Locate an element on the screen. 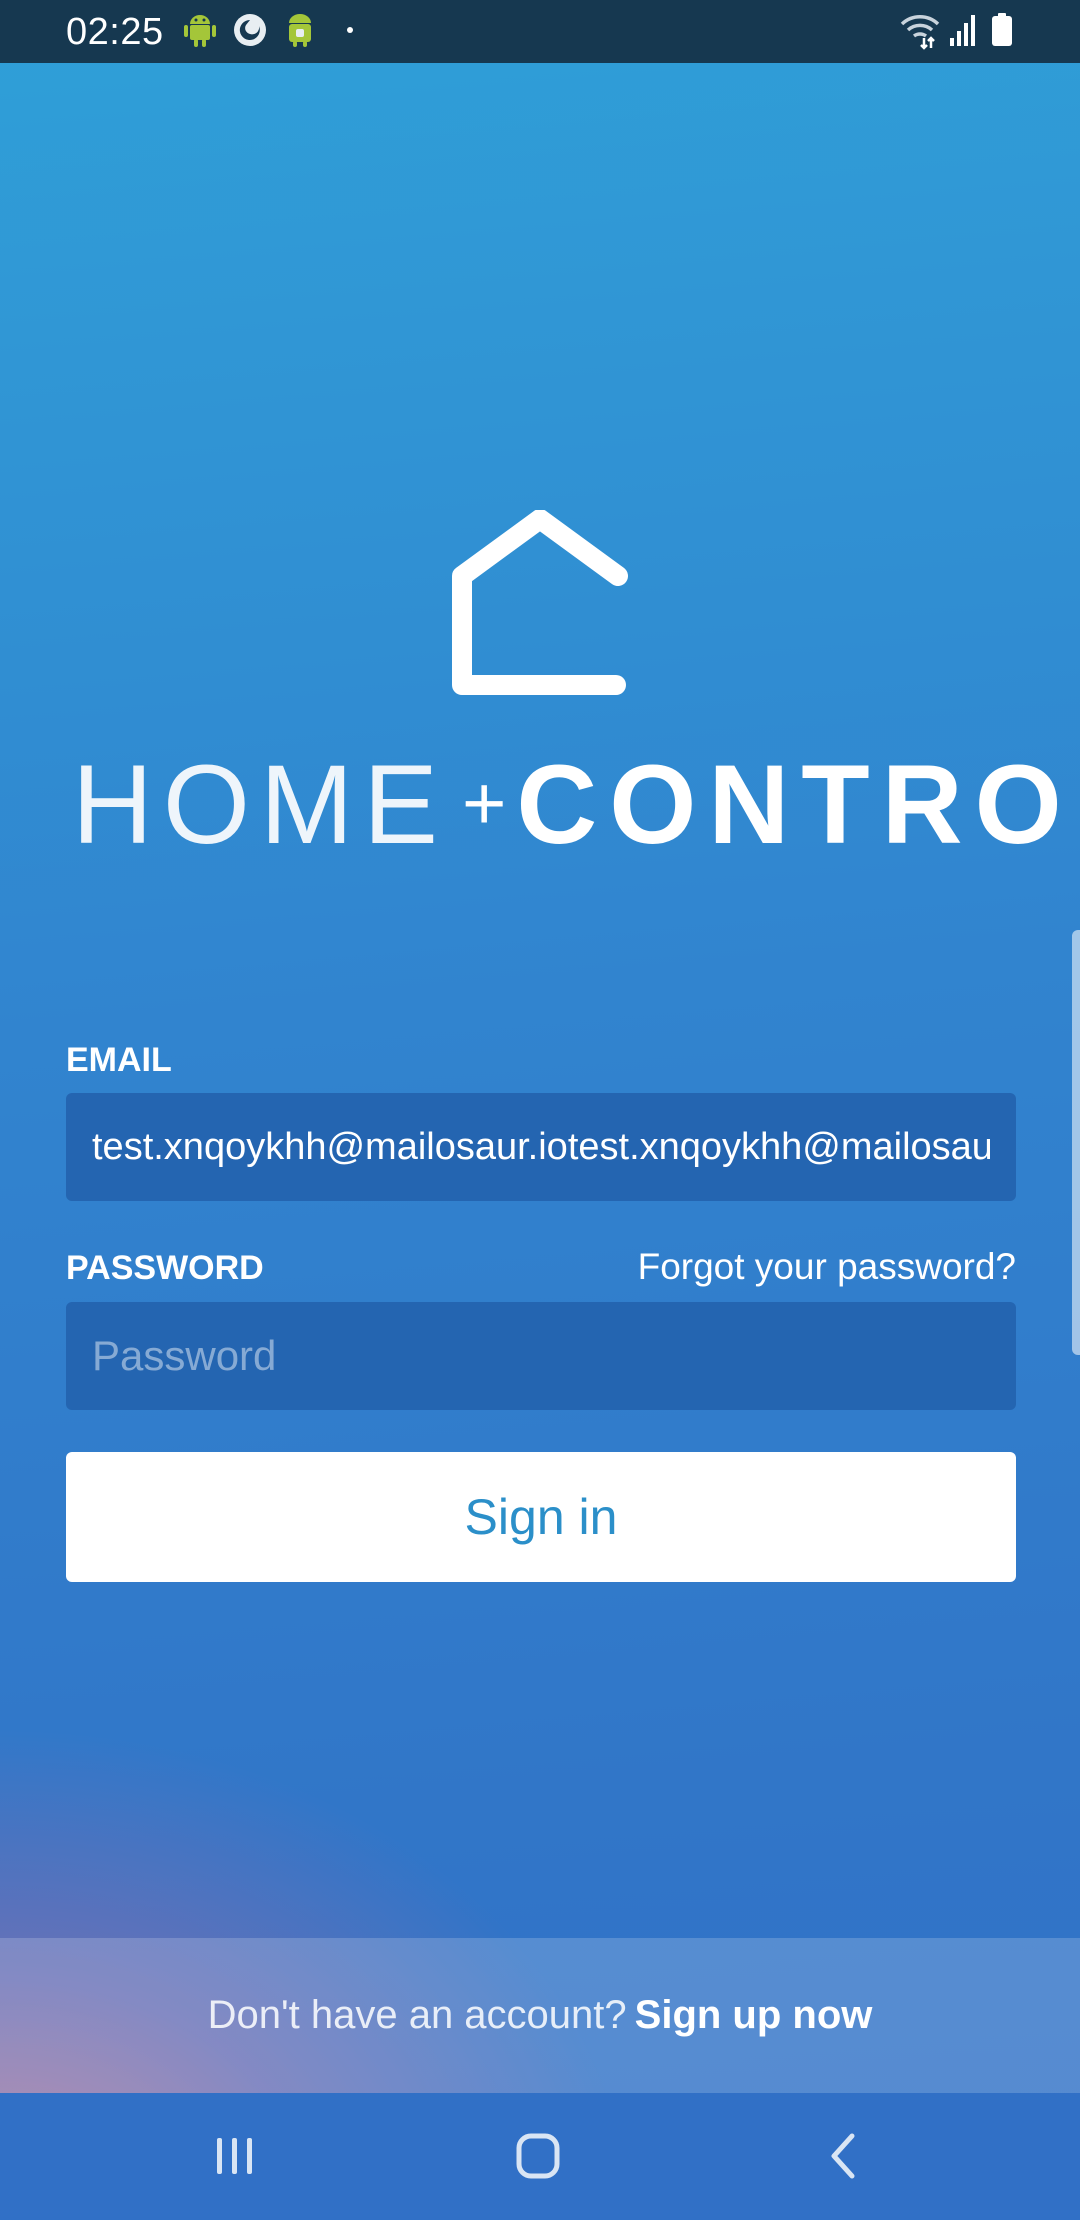 This screenshot has height=2220, width=1080. app-logo-wordmark: HOME+CONTROL is located at coordinates (576, 805).